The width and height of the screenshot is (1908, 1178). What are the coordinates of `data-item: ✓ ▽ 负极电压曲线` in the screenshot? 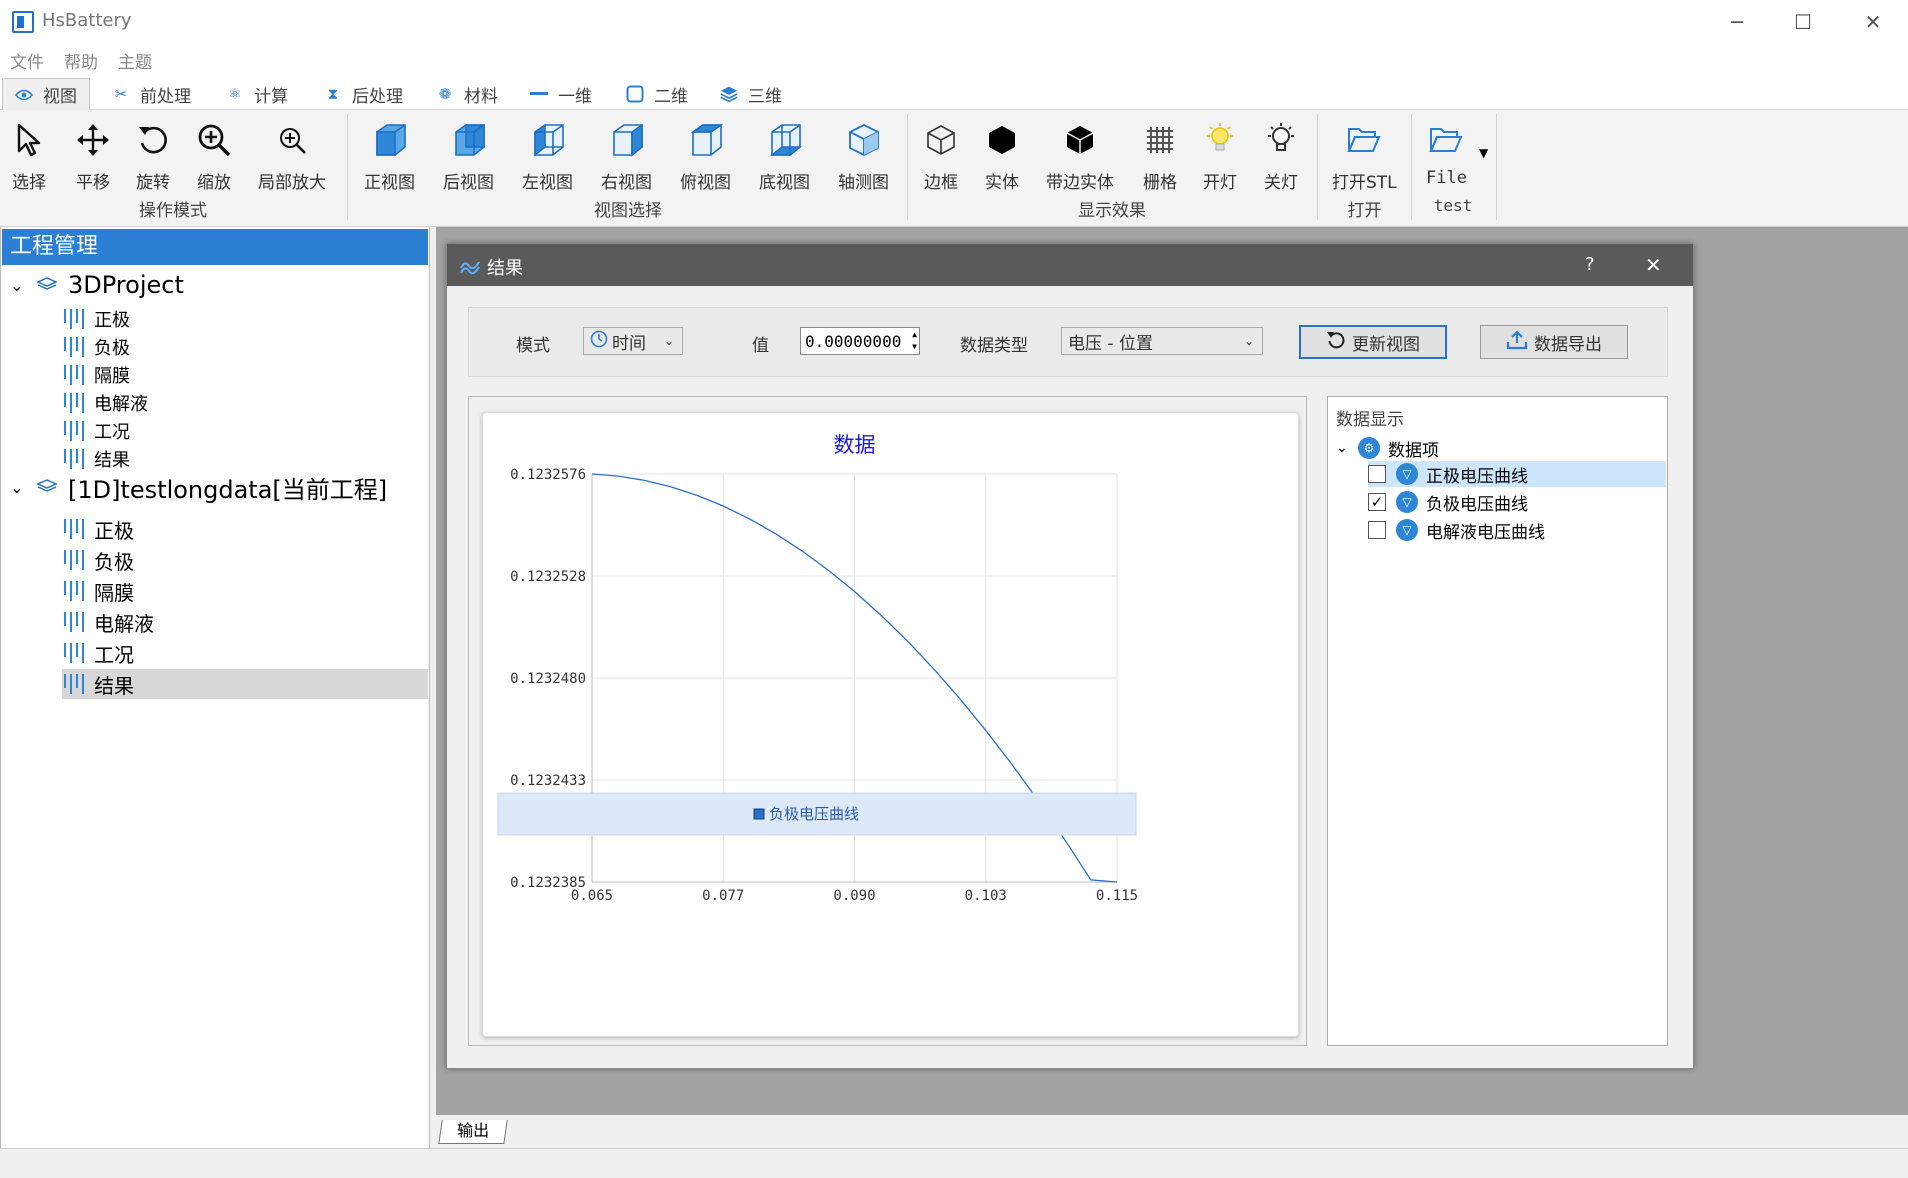 It's located at (1517, 502).